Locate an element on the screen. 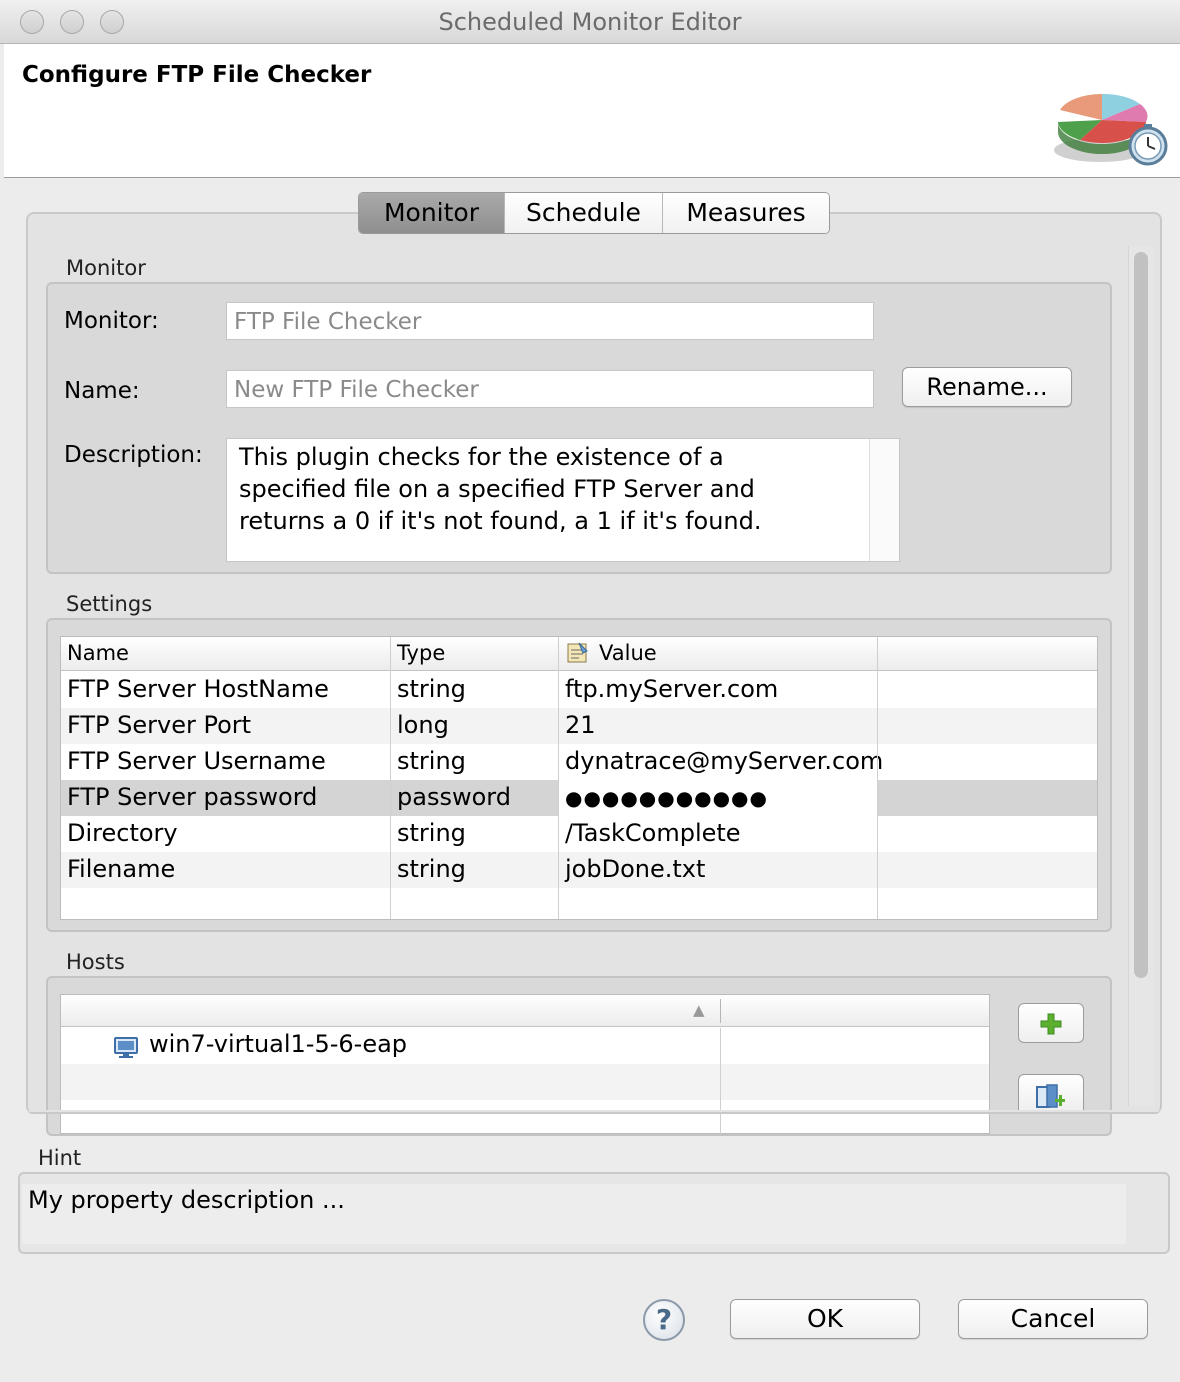  ok-button: OK is located at coordinates (825, 1319).